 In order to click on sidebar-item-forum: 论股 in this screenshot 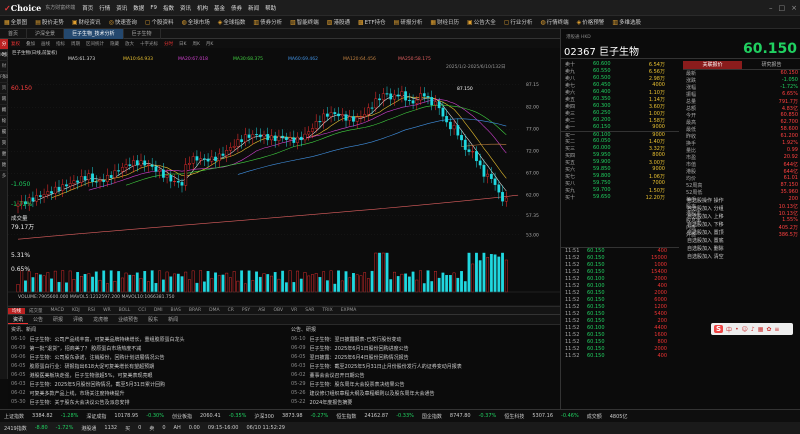, I will do `click(4, 125)`.